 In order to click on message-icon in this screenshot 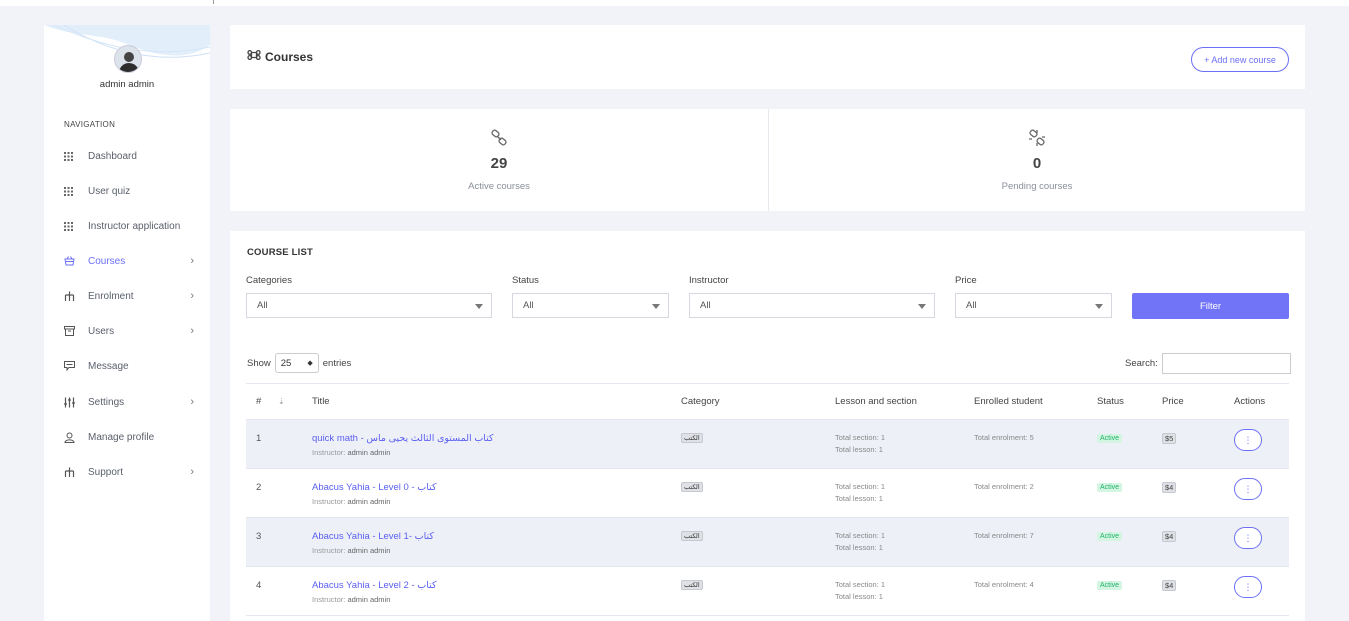, I will do `click(76, 366)`.